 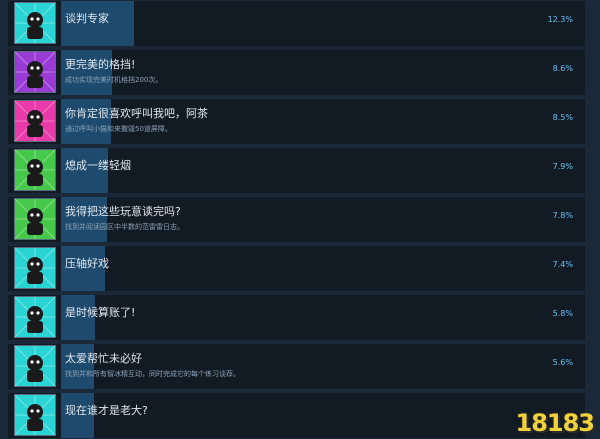 What do you see at coordinates (562, 313) in the screenshot?
I see `unlock-percentage: 5.8%` at bounding box center [562, 313].